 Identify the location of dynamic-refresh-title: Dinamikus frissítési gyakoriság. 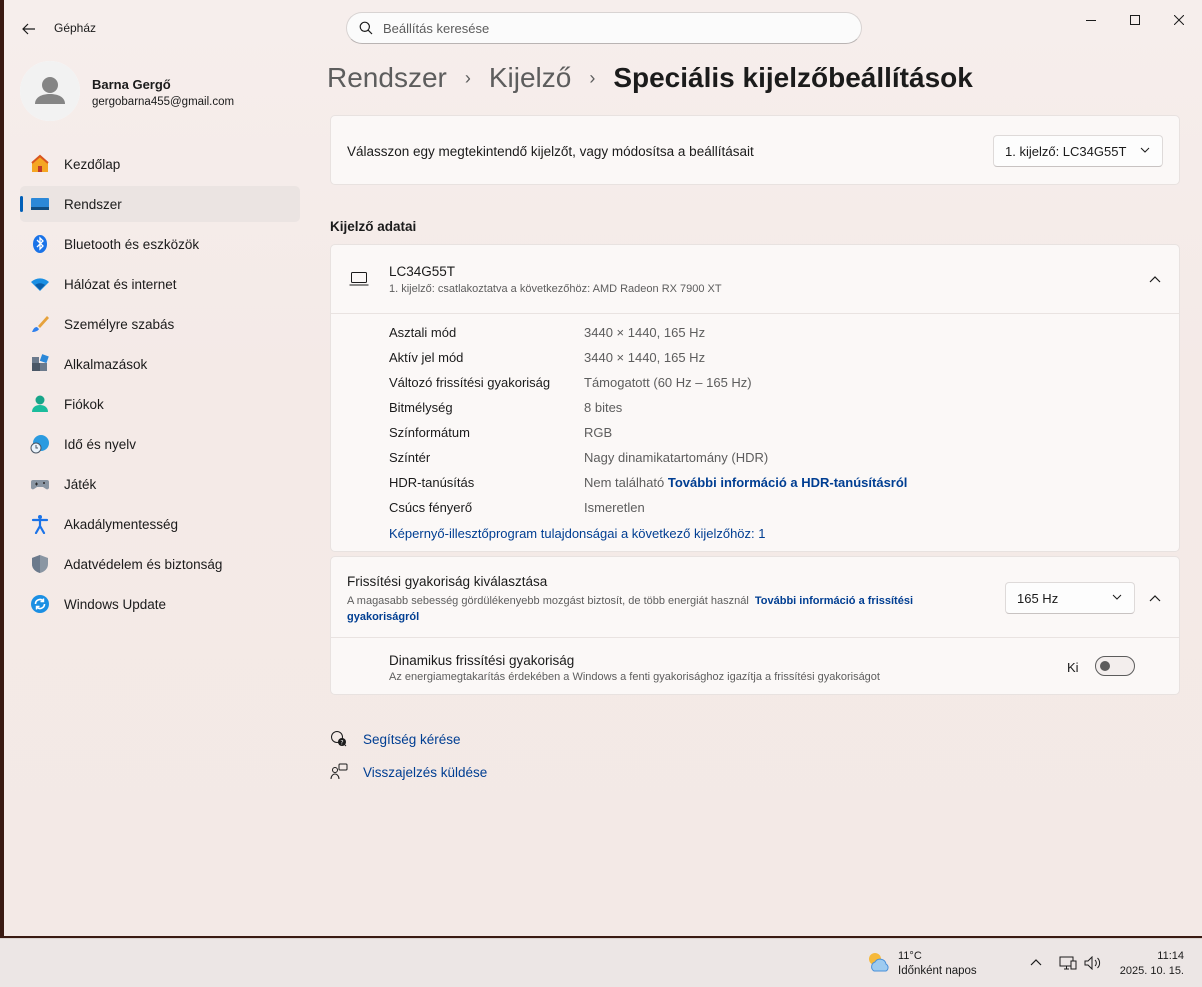
(482, 660).